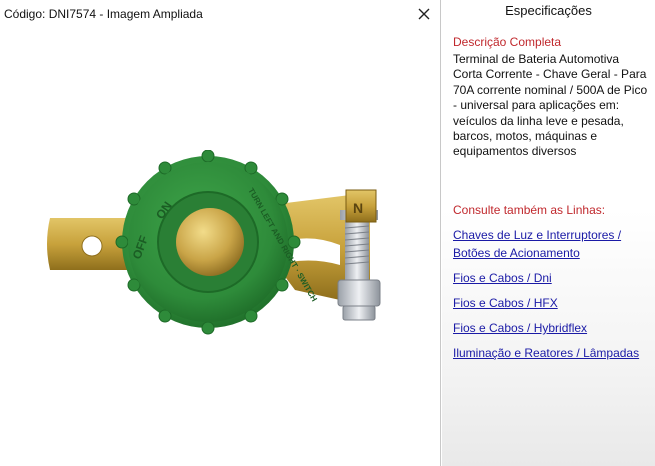  What do you see at coordinates (507, 42) in the screenshot?
I see `description-title: Descrição Completa` at bounding box center [507, 42].